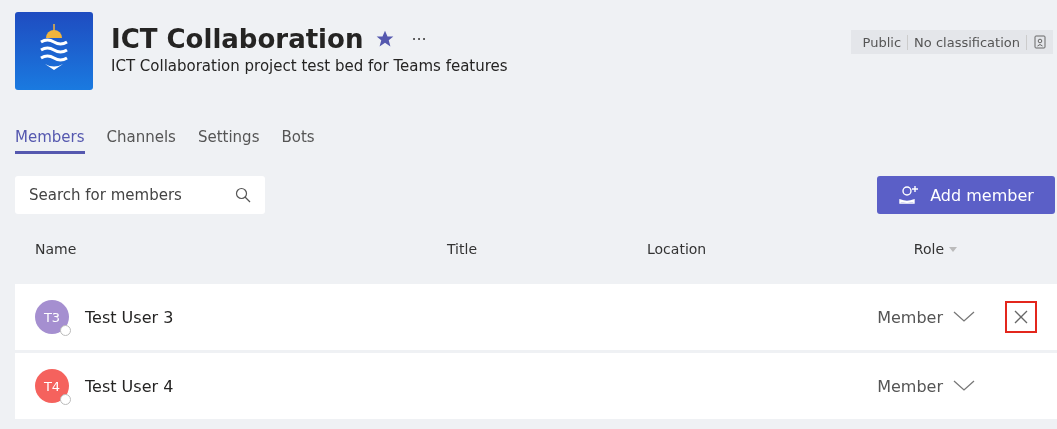 The width and height of the screenshot is (1057, 429). What do you see at coordinates (130, 317) in the screenshot?
I see `member-name: Test User 3` at bounding box center [130, 317].